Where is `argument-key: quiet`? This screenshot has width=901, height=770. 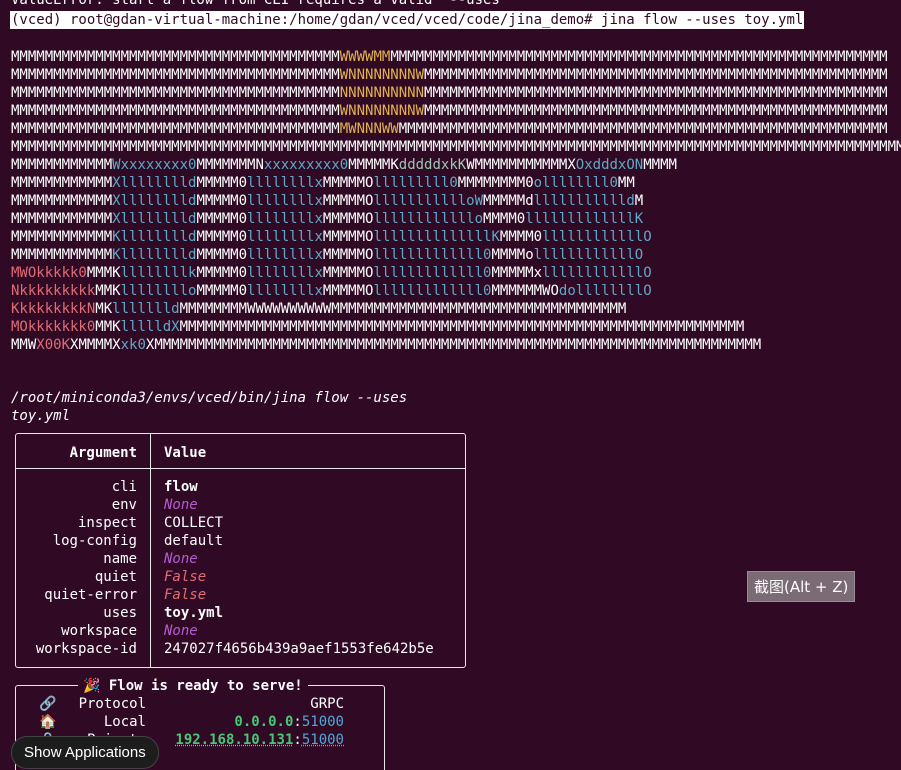
argument-key: quiet is located at coordinates (115, 577).